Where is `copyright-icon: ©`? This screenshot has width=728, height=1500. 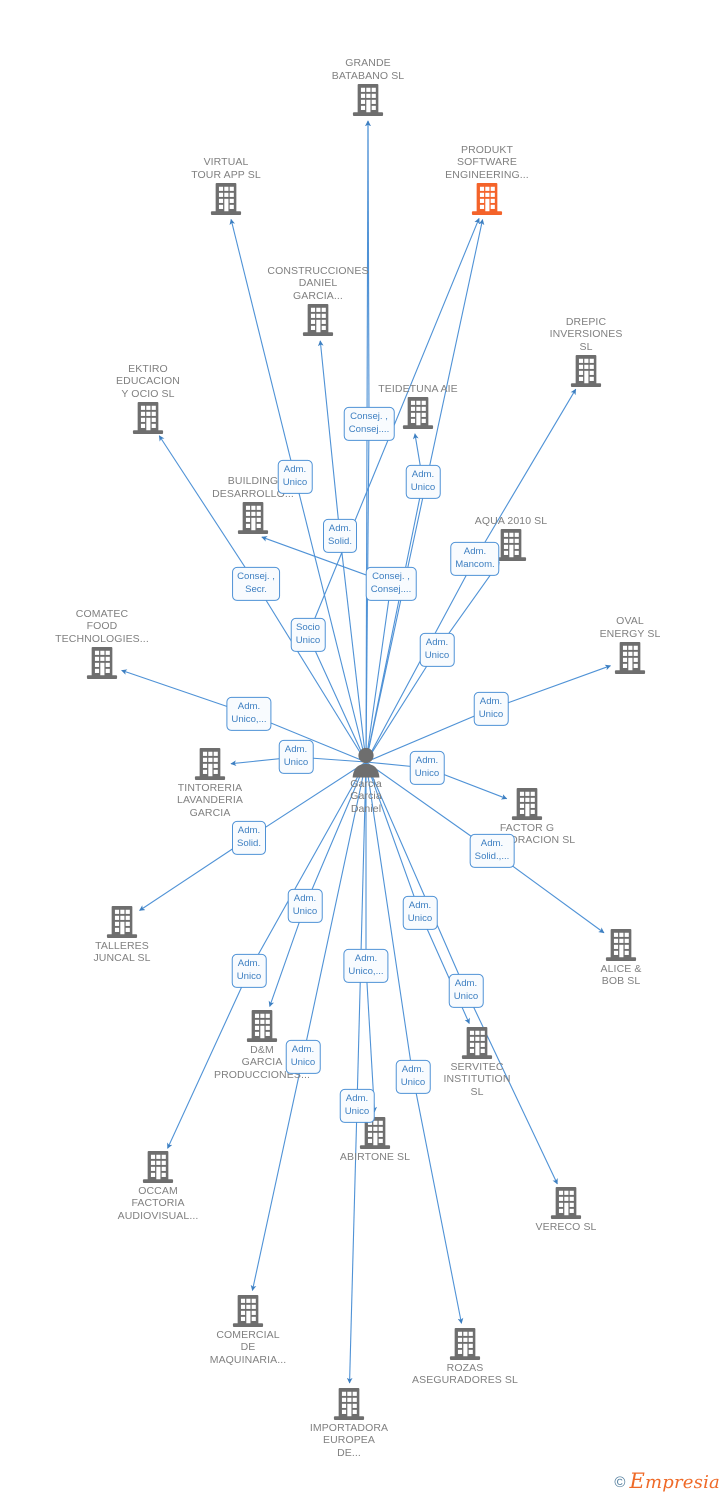
copyright-icon: © is located at coordinates (620, 1482).